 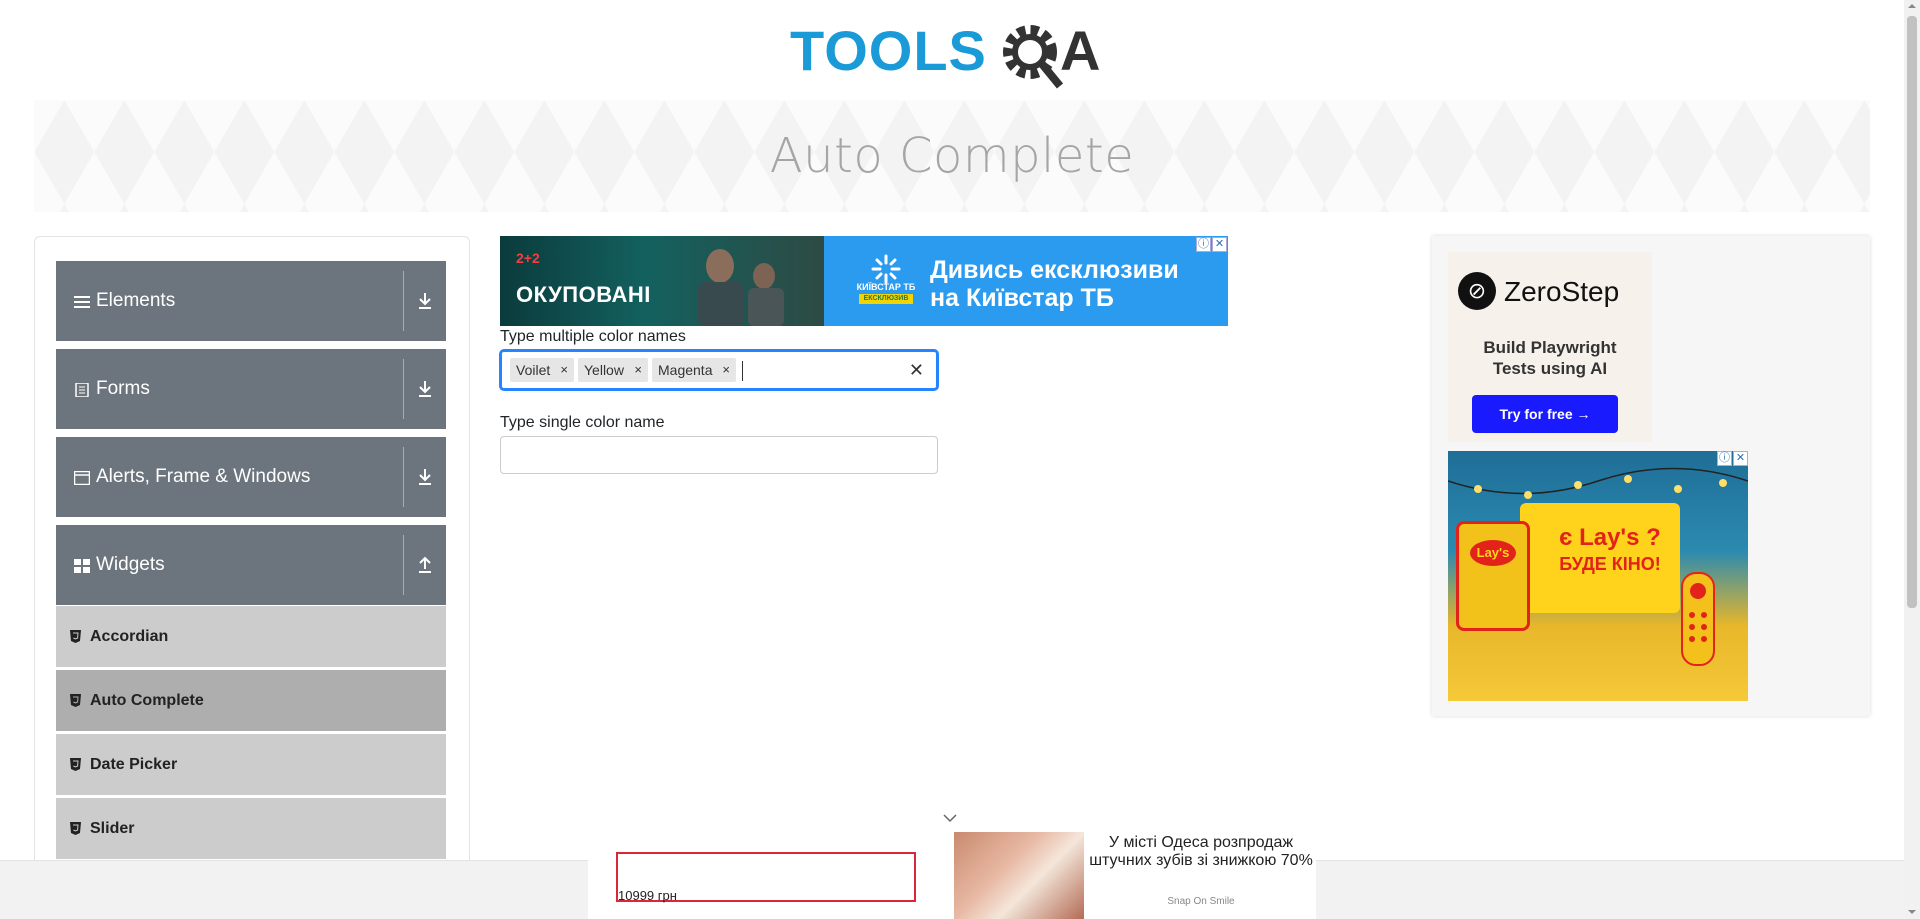 I want to click on lays-headline: є Lay's ? БУДЕ КІНО!, so click(x=1610, y=551).